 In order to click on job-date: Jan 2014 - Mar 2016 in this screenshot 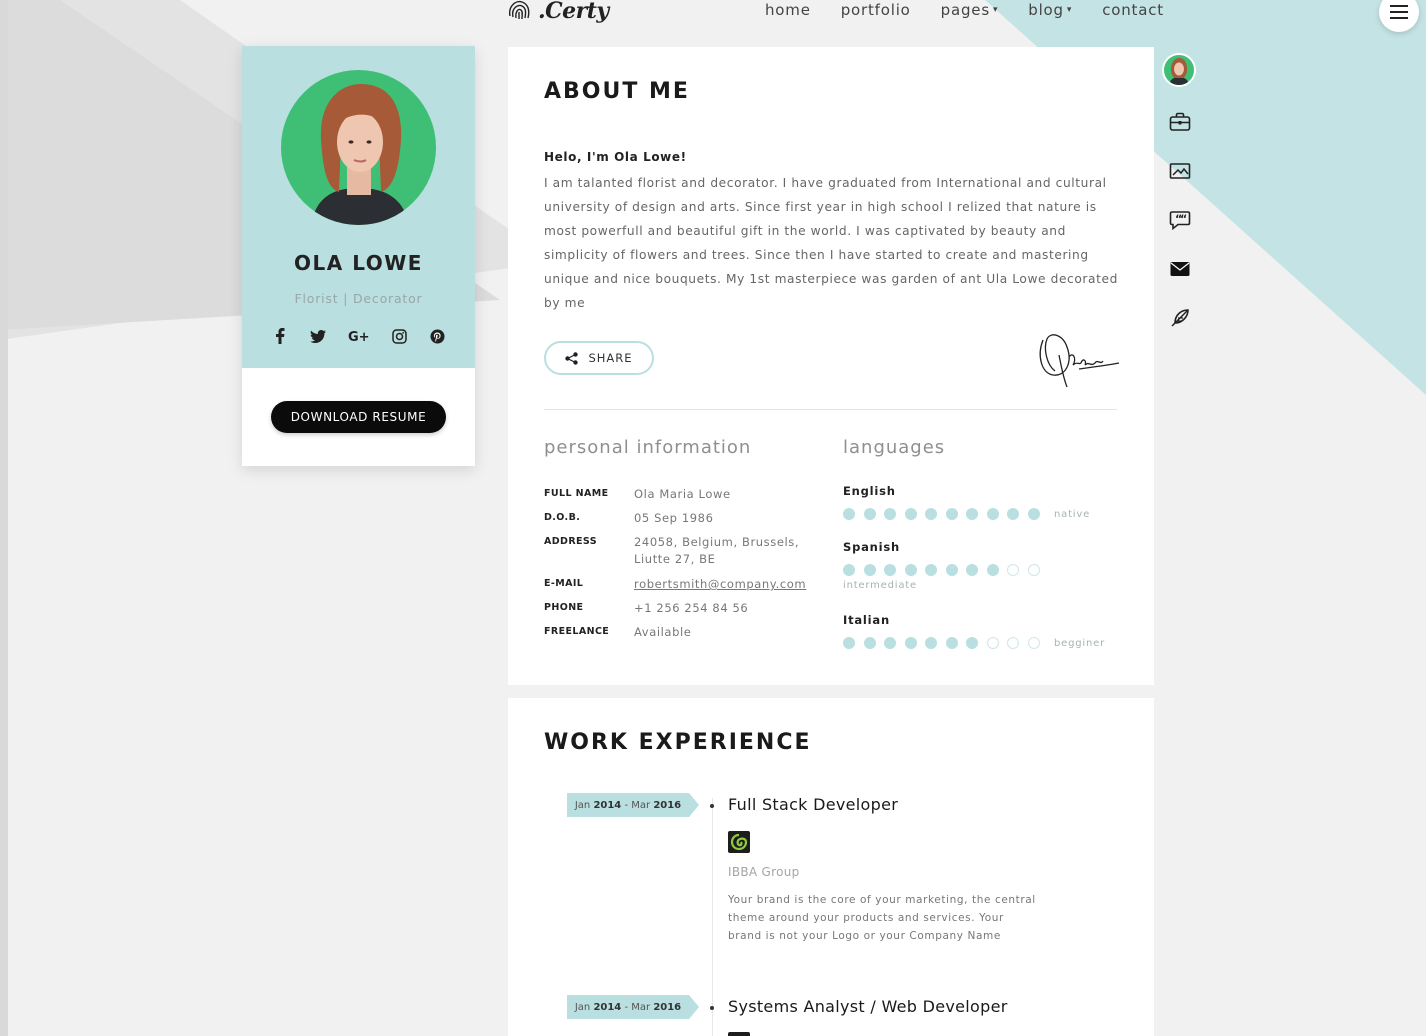, I will do `click(633, 1007)`.